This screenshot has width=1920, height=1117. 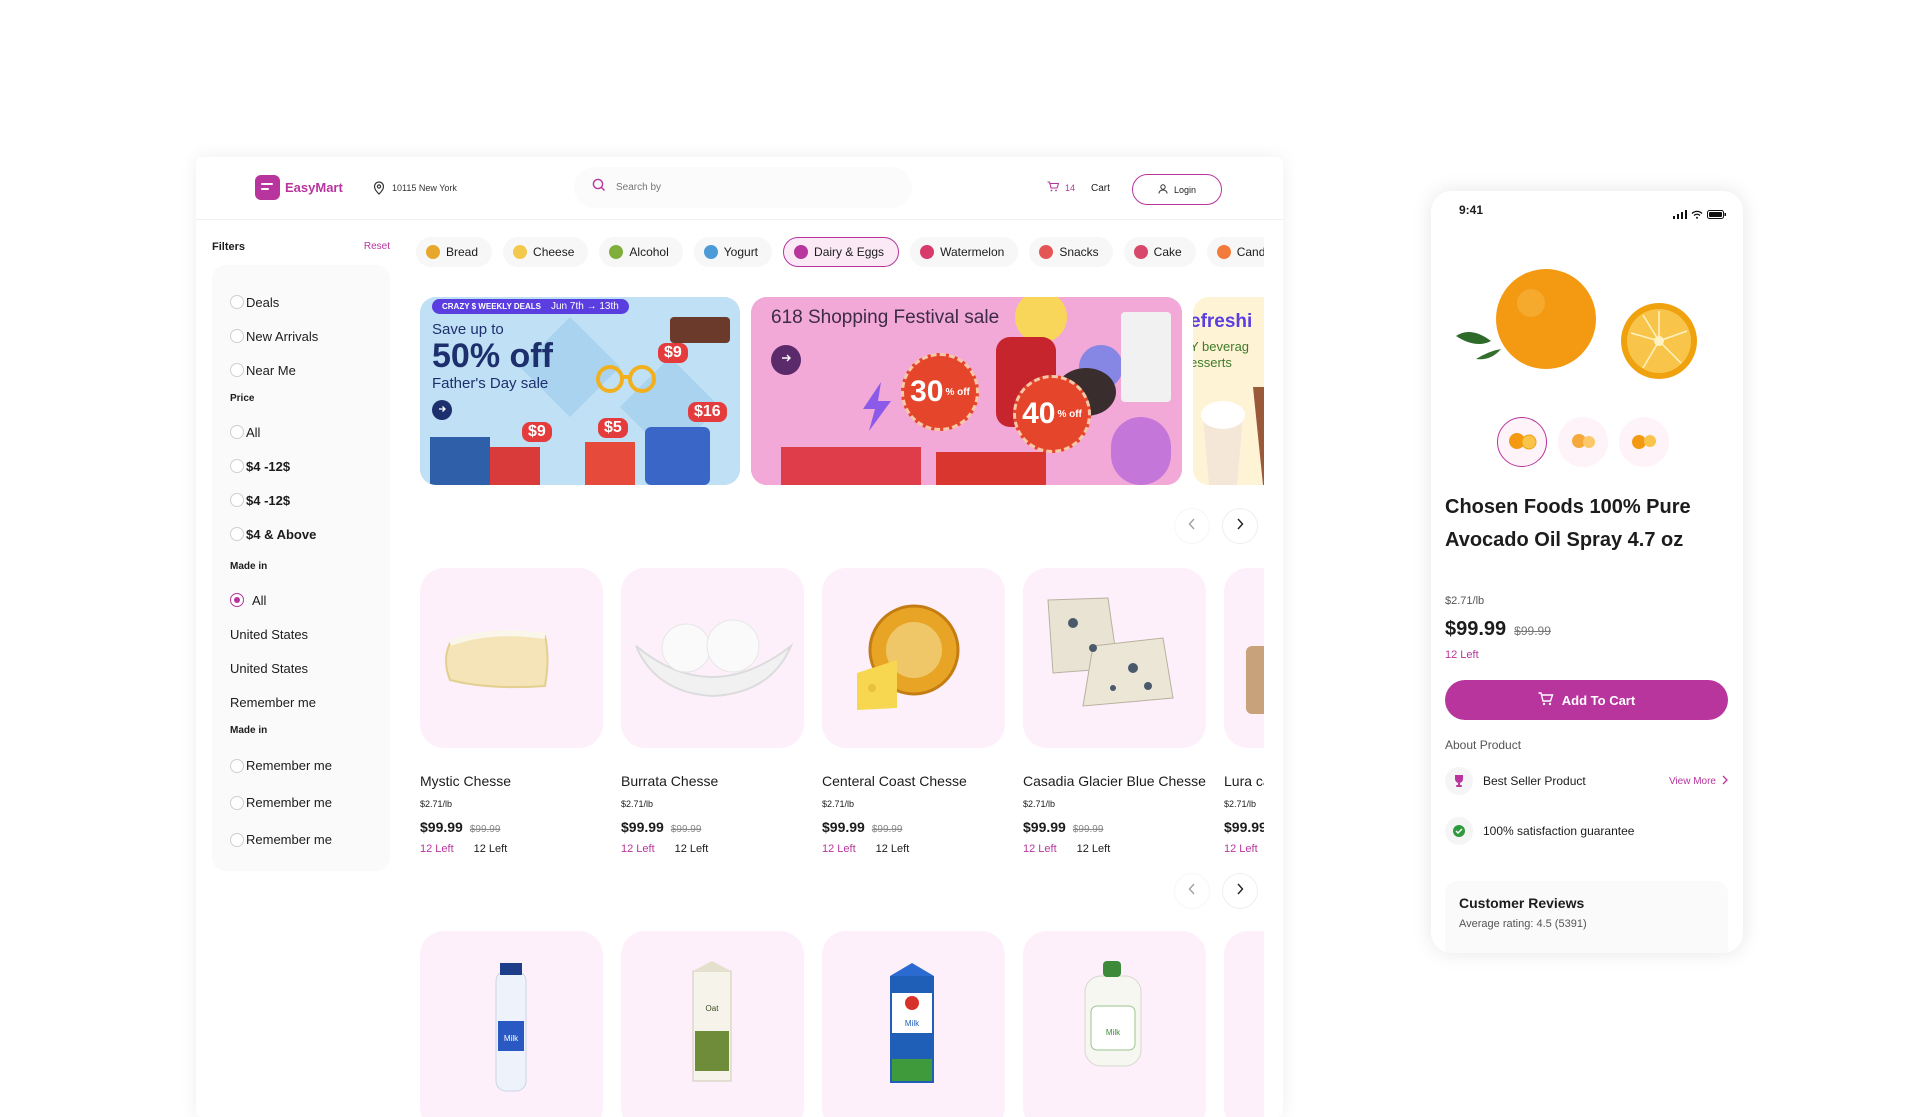 I want to click on category-chip-snacks: Snacks, so click(x=1071, y=252).